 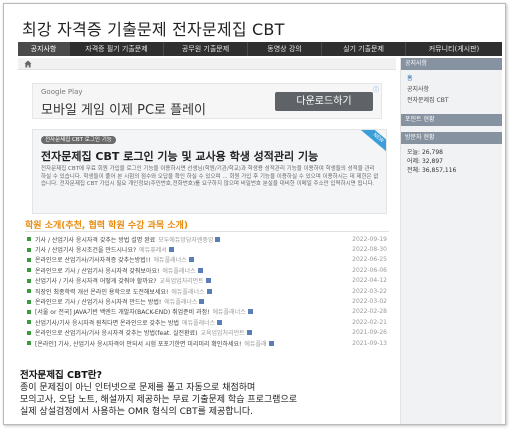 What do you see at coordinates (153, 251) in the screenshot?
I see `post-author: 에듀퓨레서` at bounding box center [153, 251].